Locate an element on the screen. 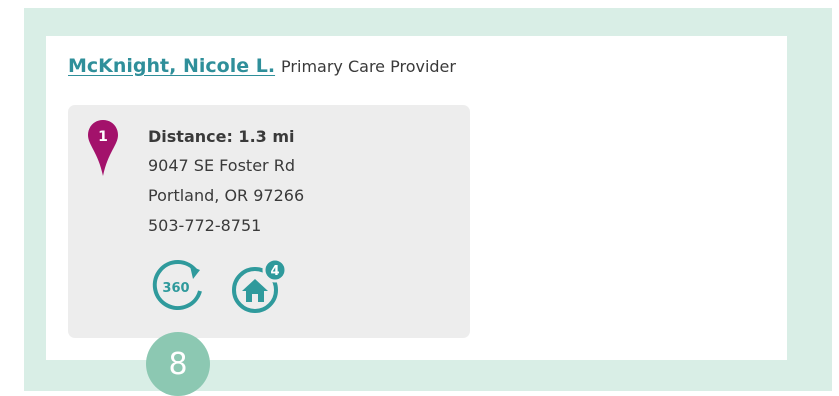  provider-role: Primary Care Provider is located at coordinates (368, 66).